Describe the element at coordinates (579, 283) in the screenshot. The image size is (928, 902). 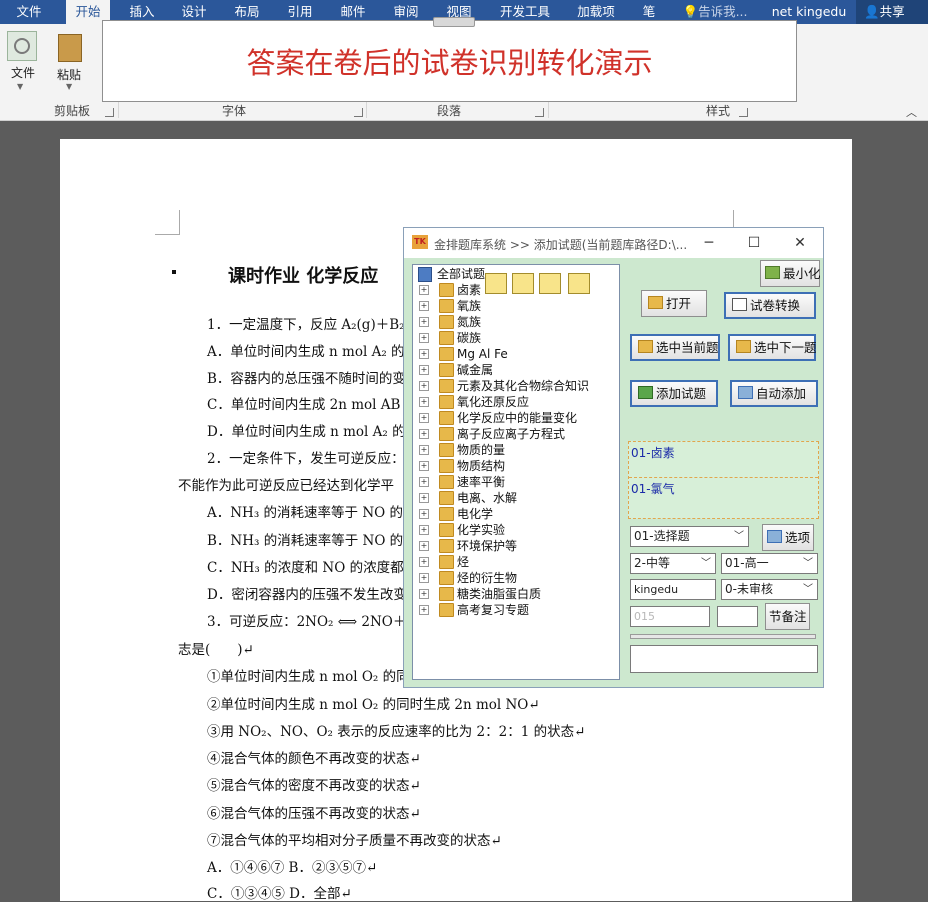
I see `tree-delete-icon` at that location.